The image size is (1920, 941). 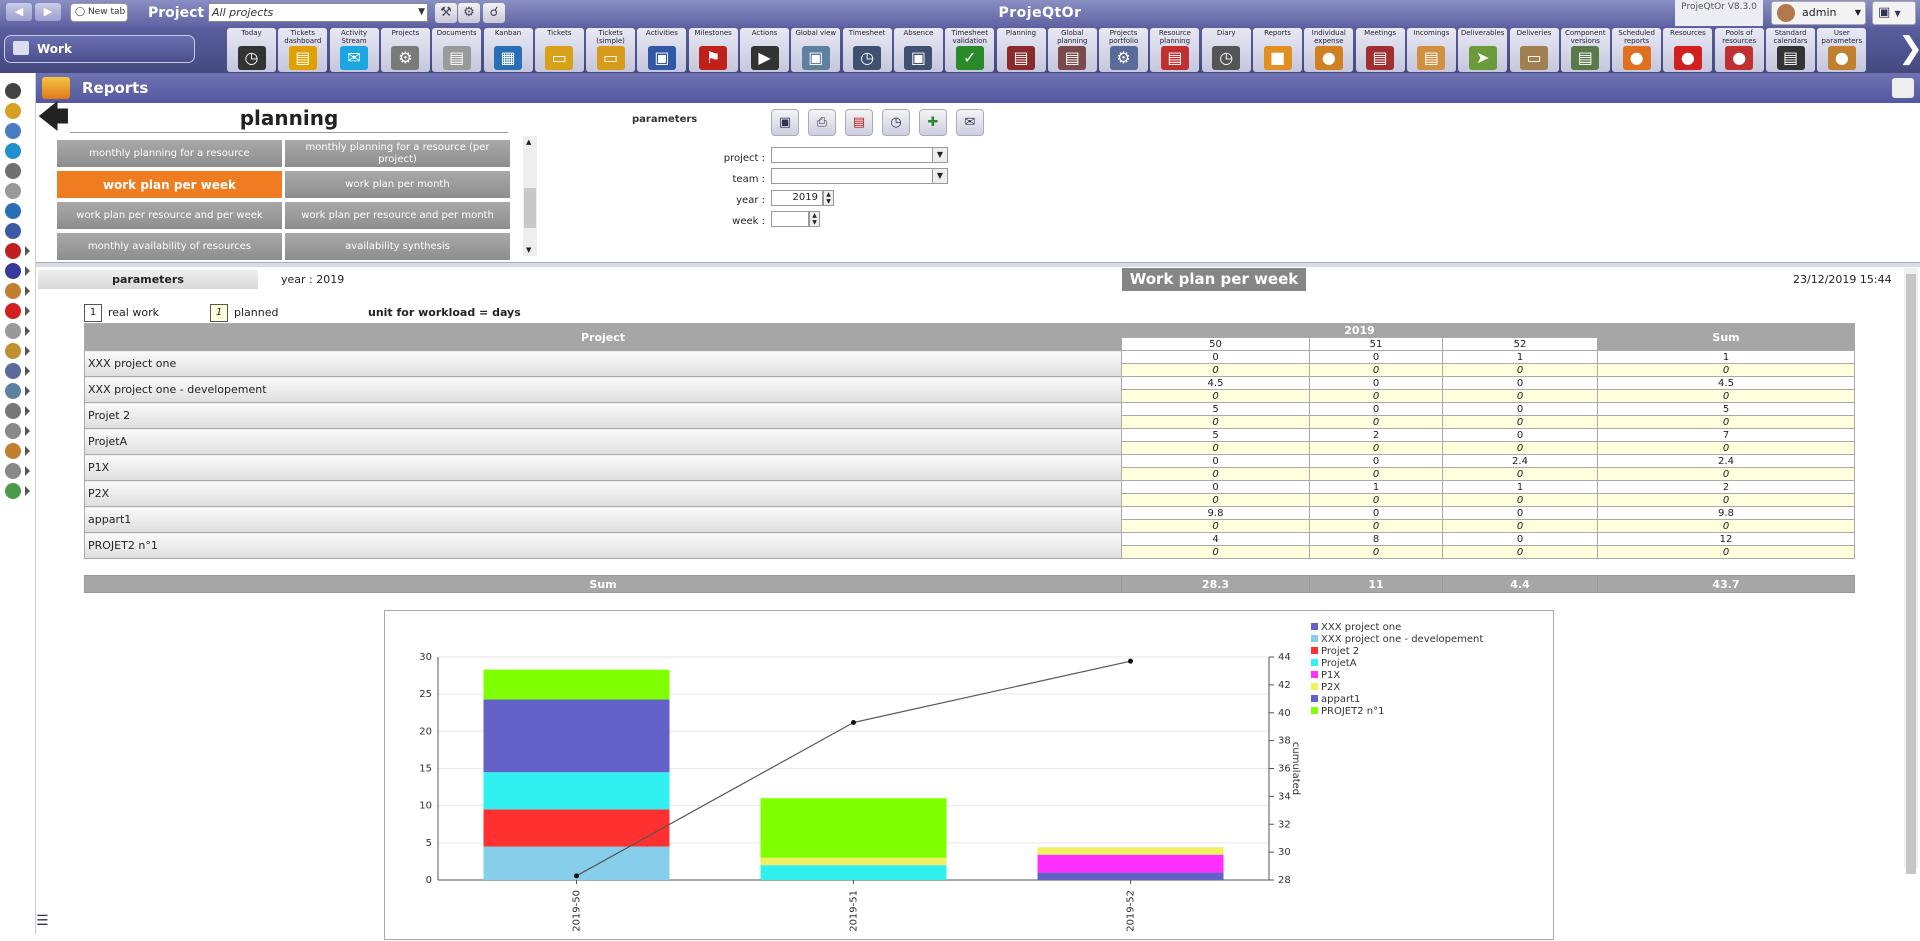 I want to click on menu-item-diary: Diary ◷, so click(x=1226, y=50).